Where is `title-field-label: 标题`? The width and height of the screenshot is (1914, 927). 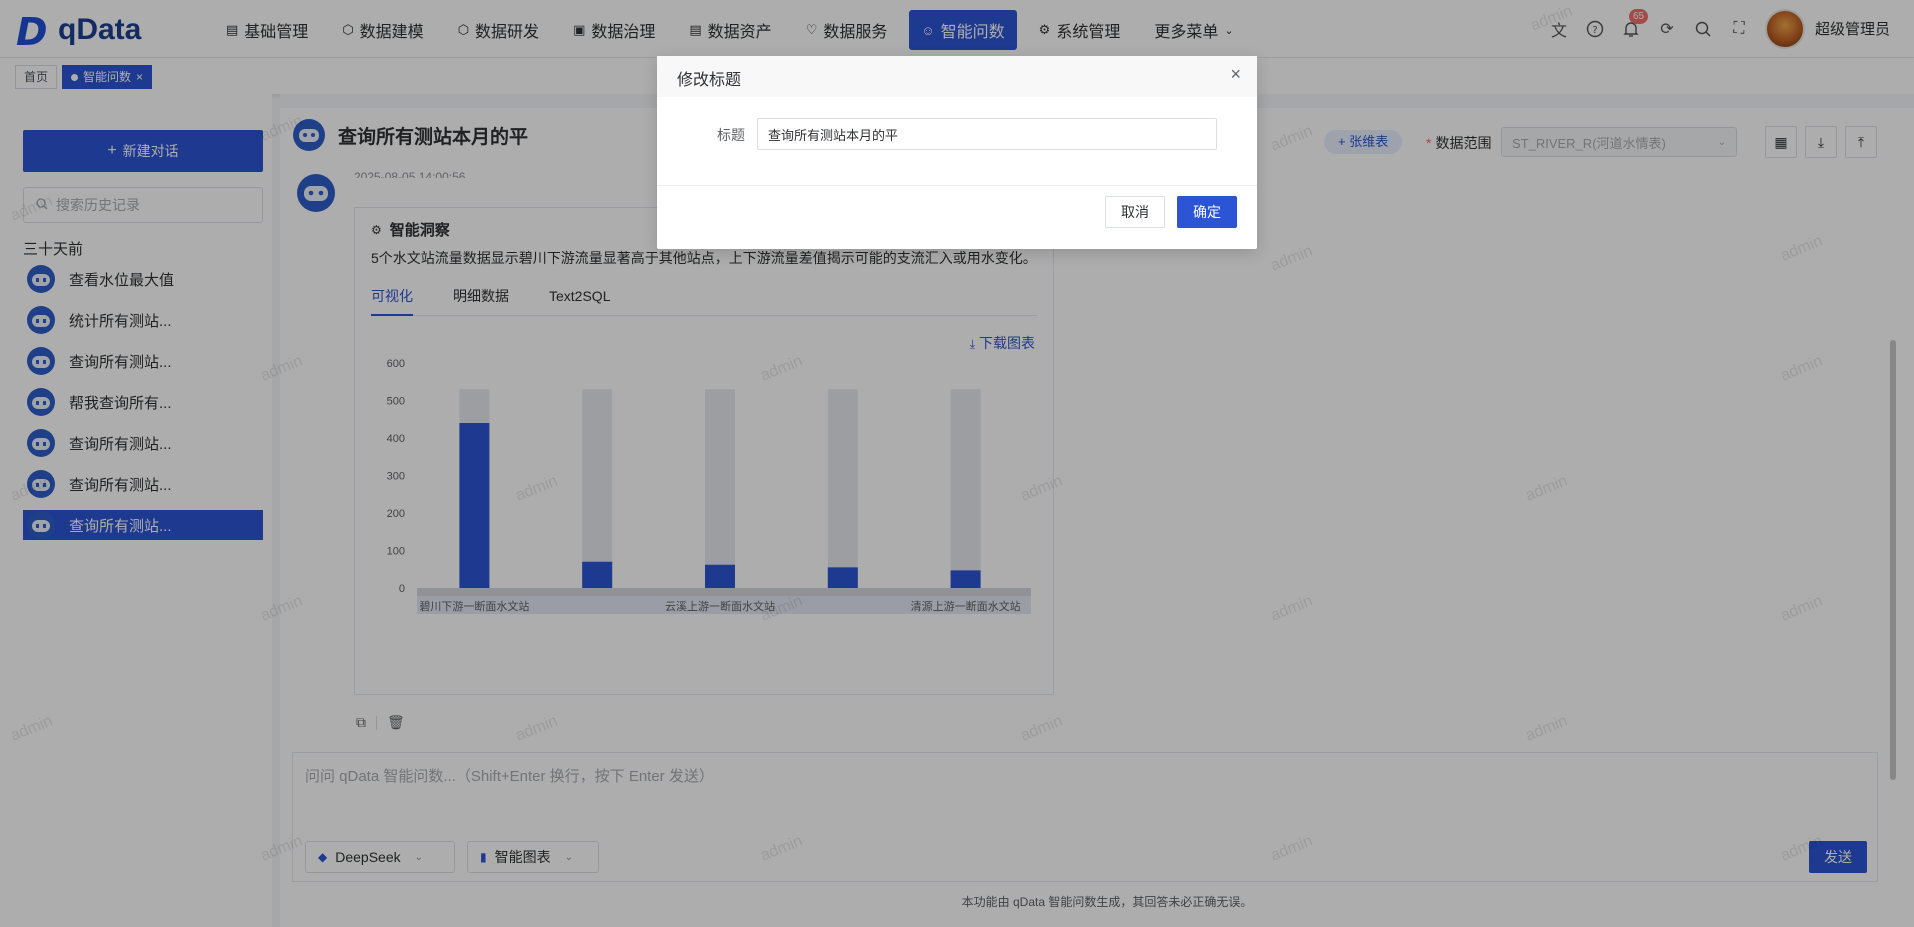
title-field-label: 标题 is located at coordinates (731, 135).